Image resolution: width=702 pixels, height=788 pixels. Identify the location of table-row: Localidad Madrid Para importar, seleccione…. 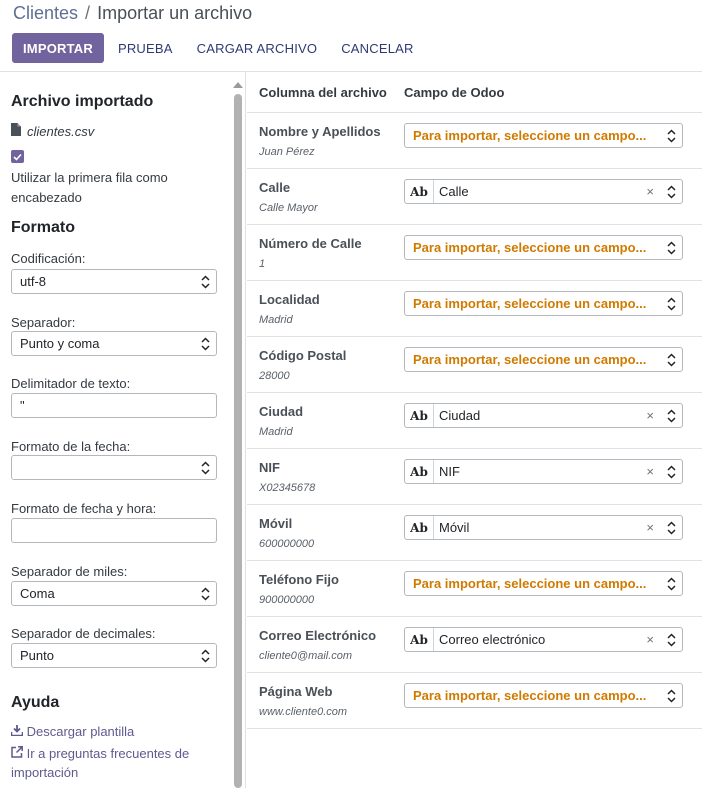
(474, 309).